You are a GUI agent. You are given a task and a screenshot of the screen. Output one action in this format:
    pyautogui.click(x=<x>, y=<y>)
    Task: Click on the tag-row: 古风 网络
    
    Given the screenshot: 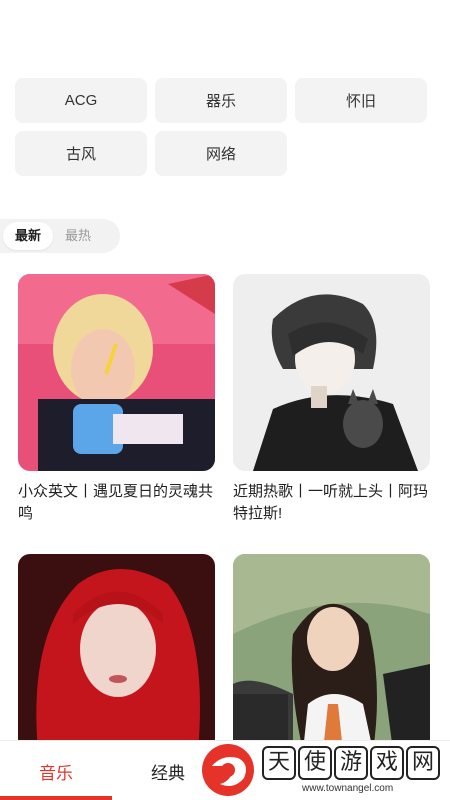 What is the action you would take?
    pyautogui.click(x=222, y=153)
    